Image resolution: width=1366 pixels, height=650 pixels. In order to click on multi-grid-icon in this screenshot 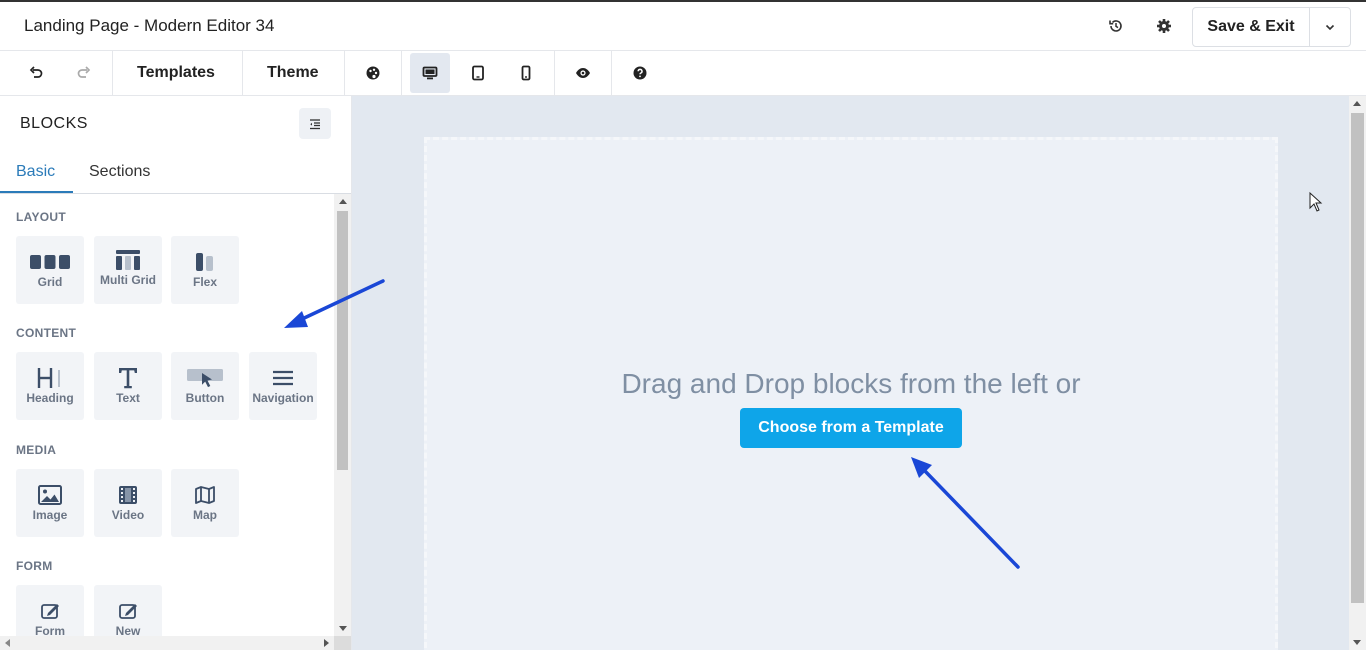, I will do `click(128, 260)`.